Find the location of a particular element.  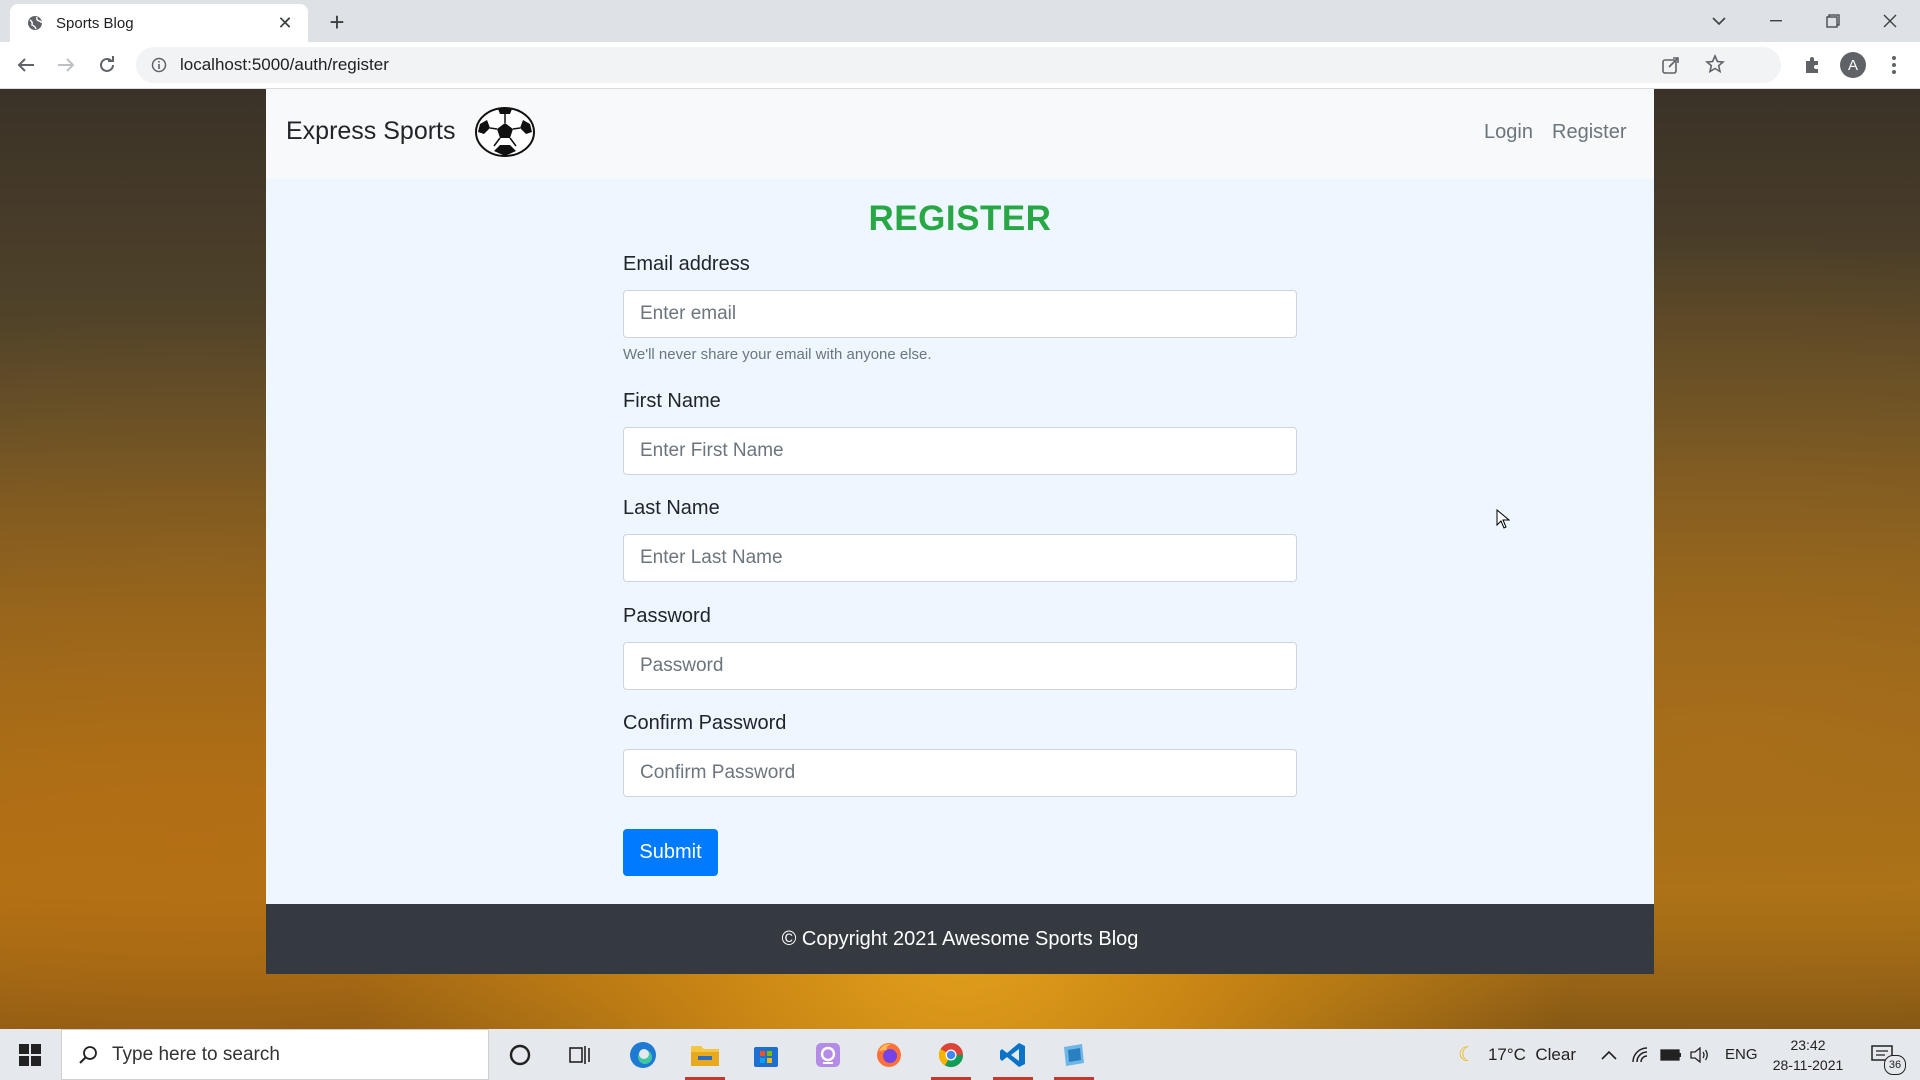

task-view-icon is located at coordinates (580, 1054).